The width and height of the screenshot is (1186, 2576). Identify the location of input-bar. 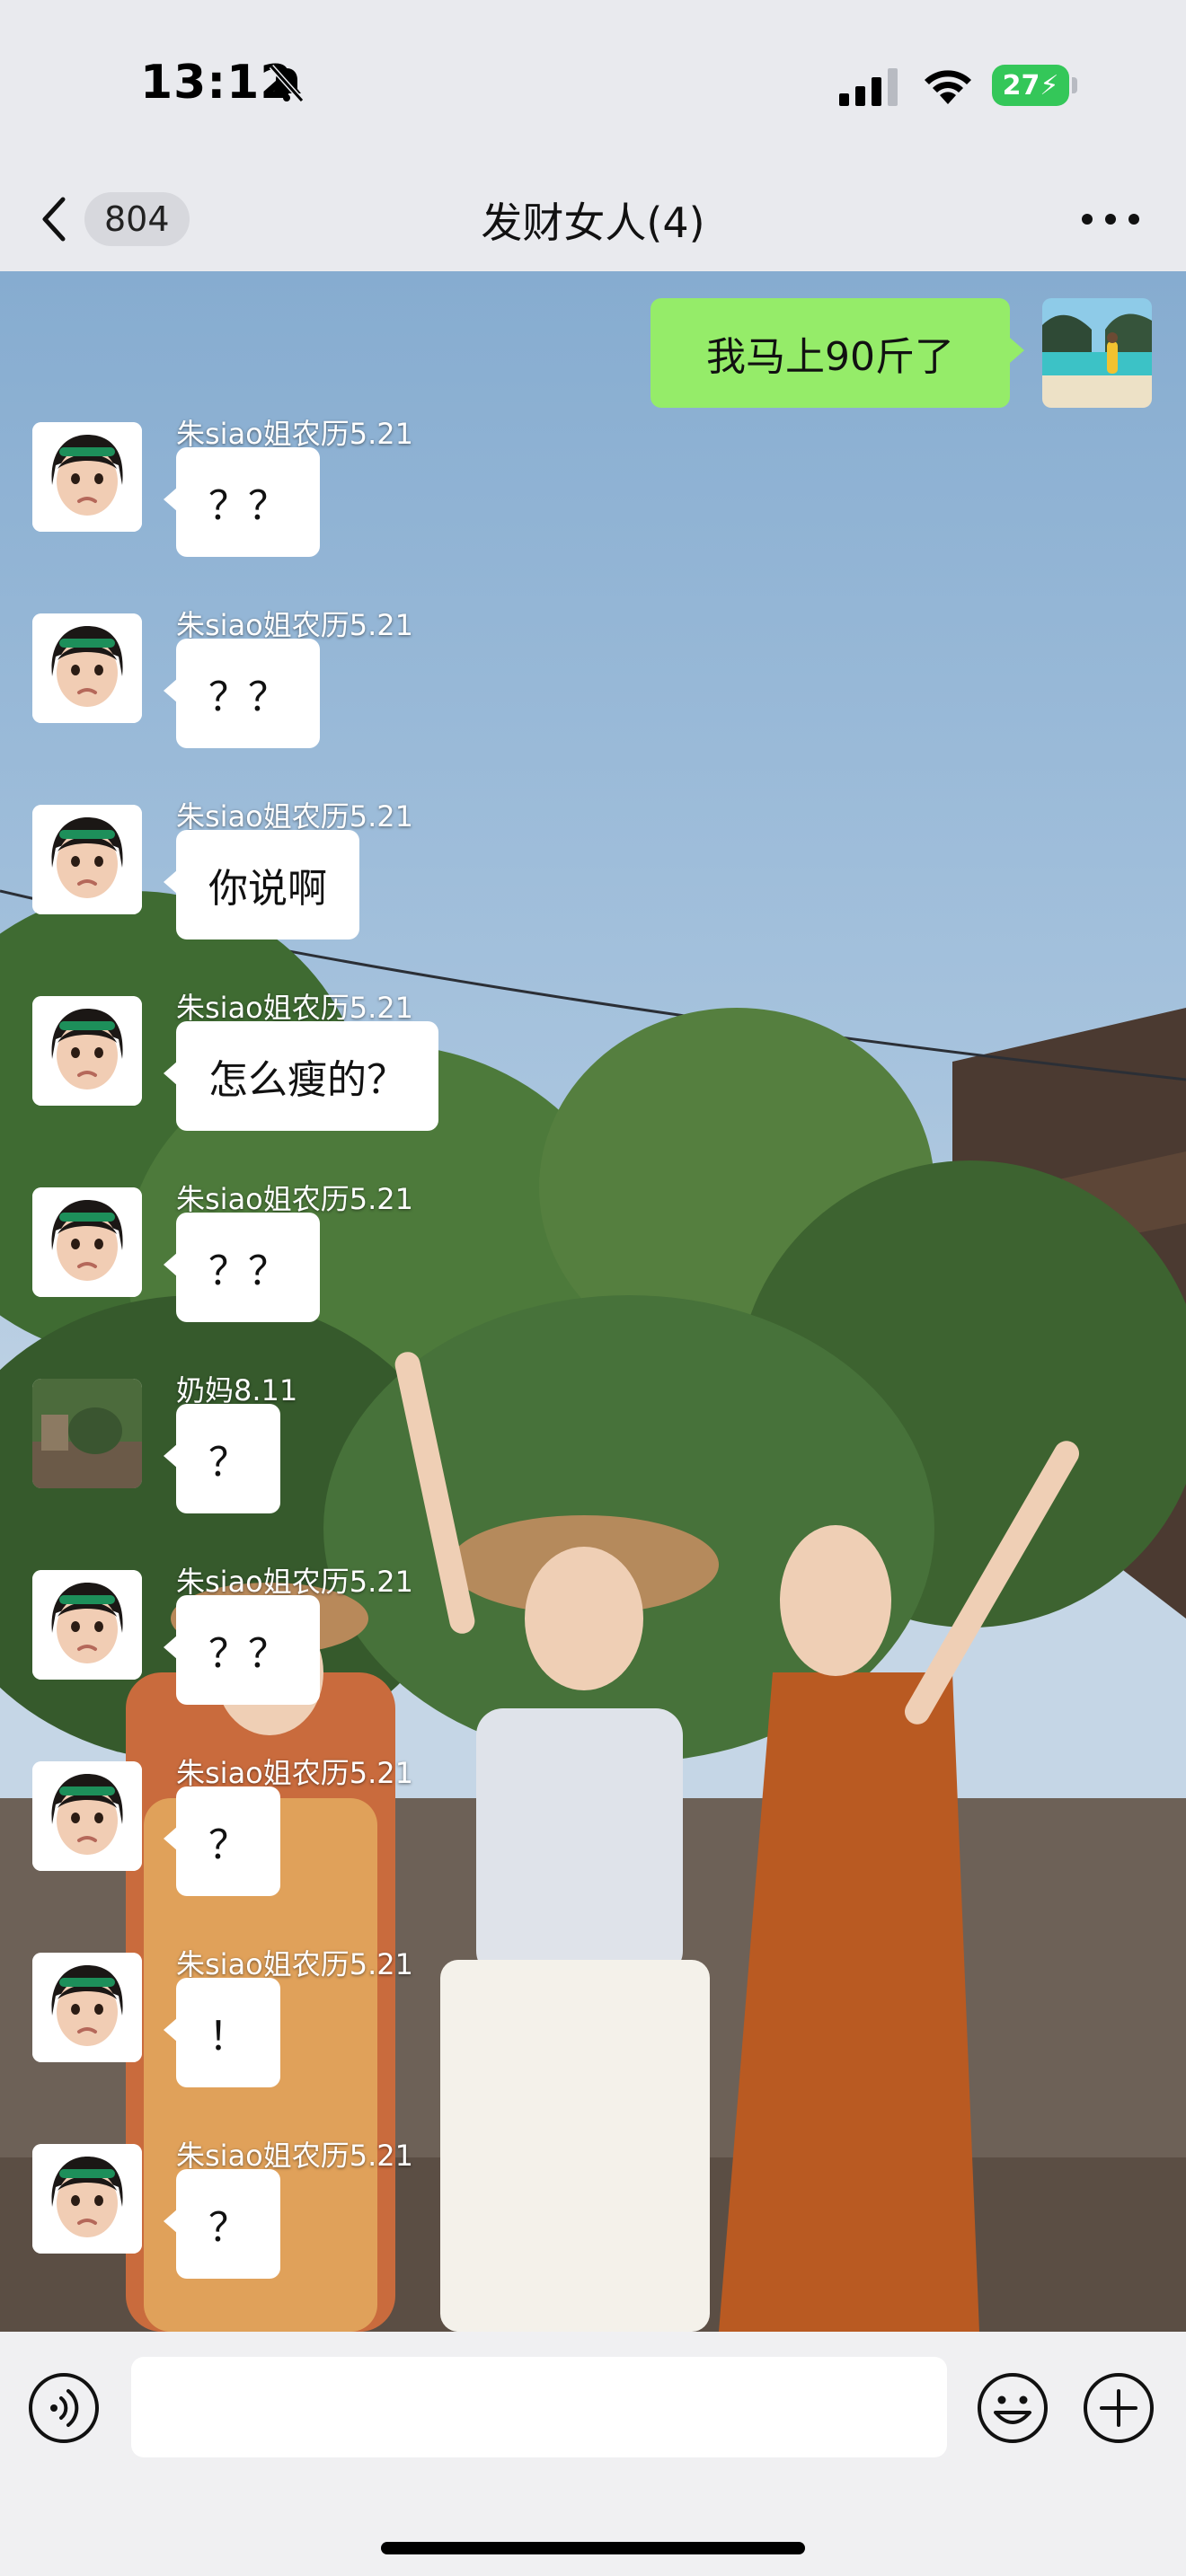
(593, 2454).